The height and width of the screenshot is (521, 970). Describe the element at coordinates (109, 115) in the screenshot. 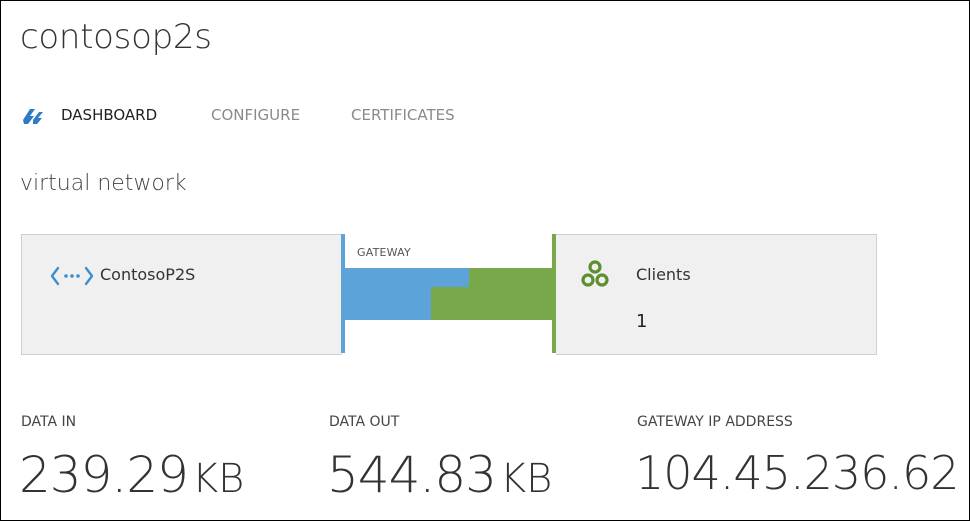

I see `tab-dashboard: DASHBOARD` at that location.